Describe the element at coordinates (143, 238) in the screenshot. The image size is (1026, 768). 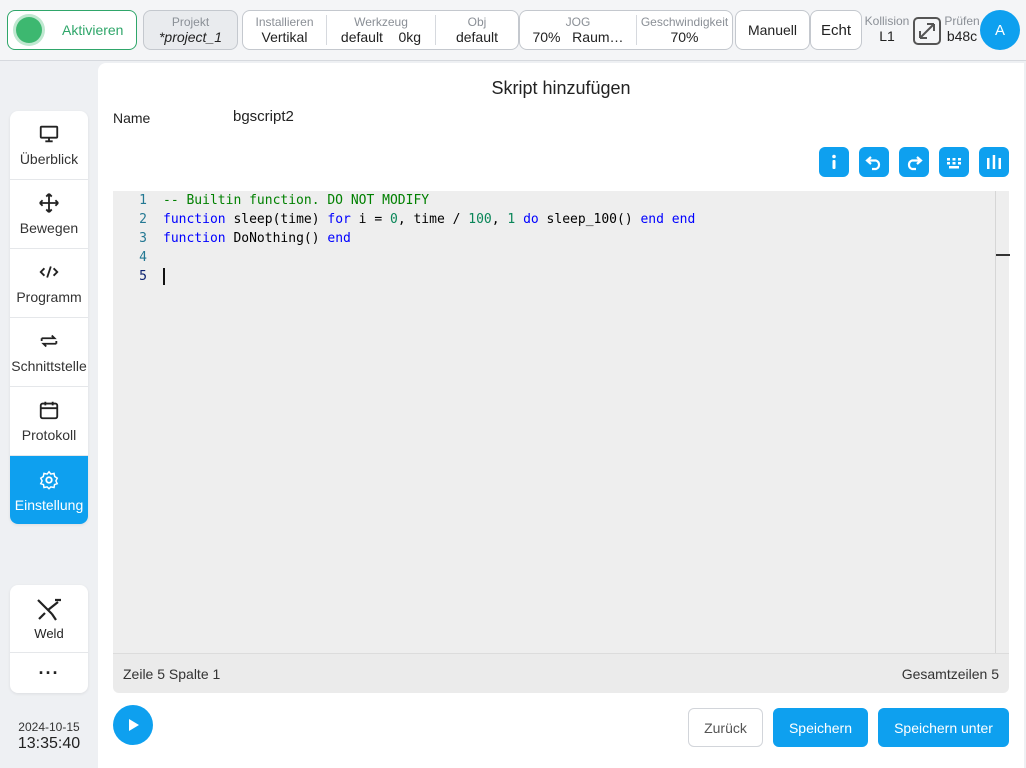
I see `line-number: 3` at that location.